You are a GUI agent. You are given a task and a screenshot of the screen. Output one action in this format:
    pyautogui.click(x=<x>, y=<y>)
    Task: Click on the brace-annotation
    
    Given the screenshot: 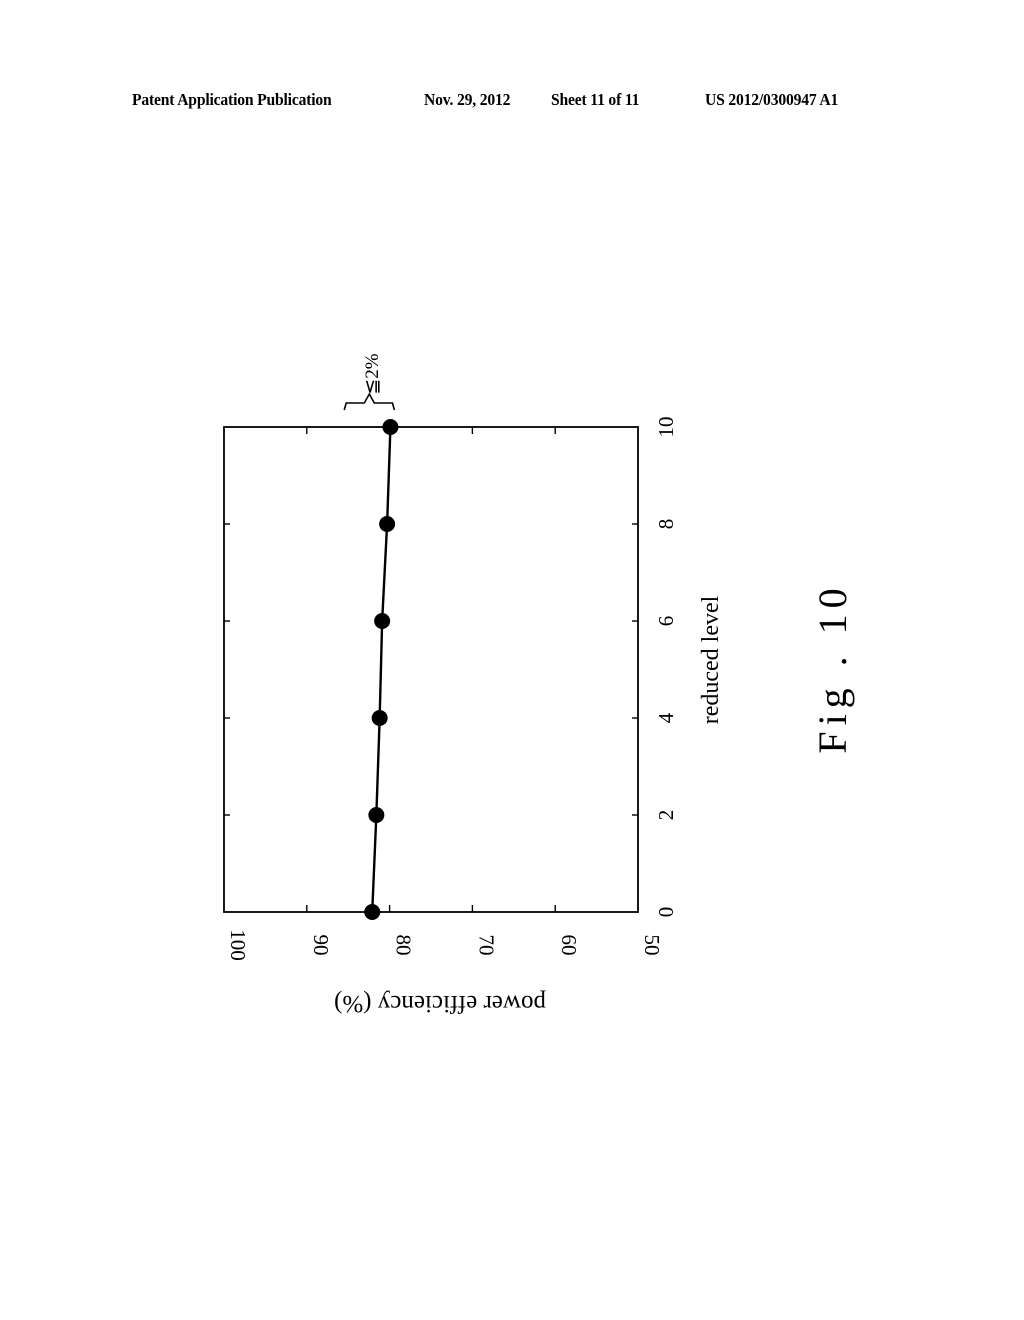 What is the action you would take?
    pyautogui.click(x=369, y=401)
    